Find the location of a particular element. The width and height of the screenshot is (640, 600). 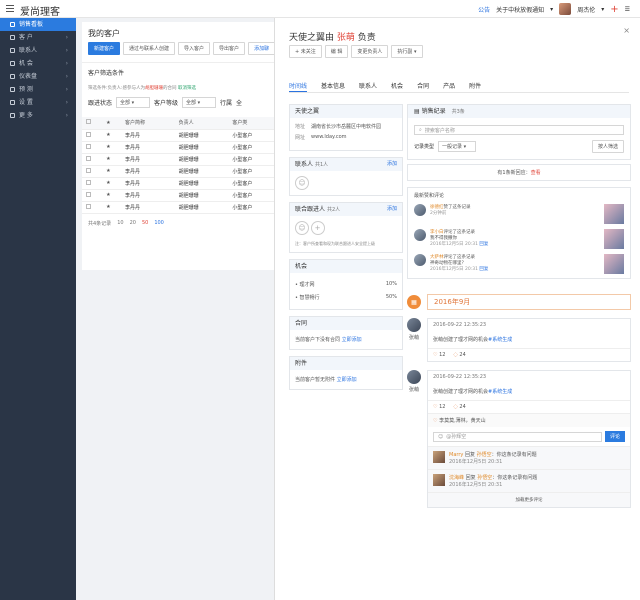

load-more-comments: 加载更多评论 is located at coordinates (529, 499).